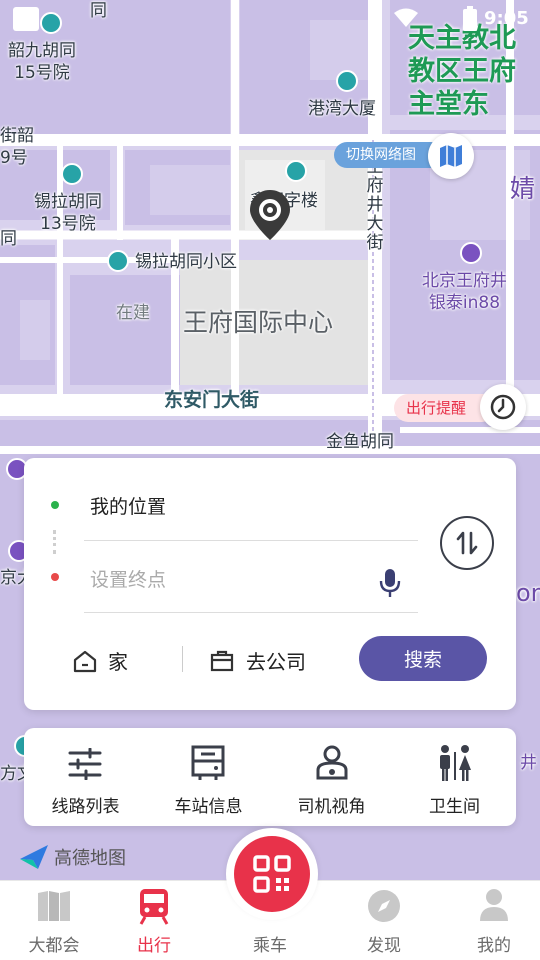 This screenshot has width=540, height=960. Describe the element at coordinates (100, 660) in the screenshot. I see `home-shortcut: 家` at that location.